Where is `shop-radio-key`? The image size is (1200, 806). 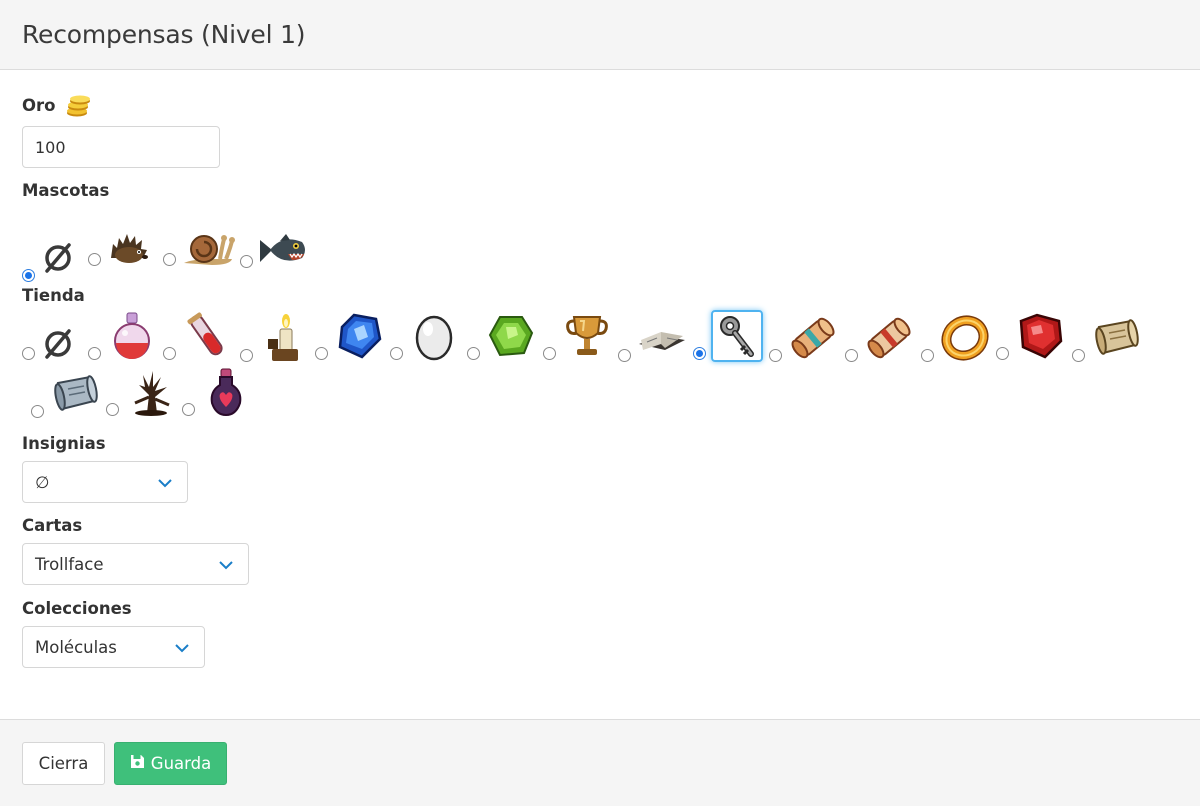
shop-radio-key is located at coordinates (699, 353).